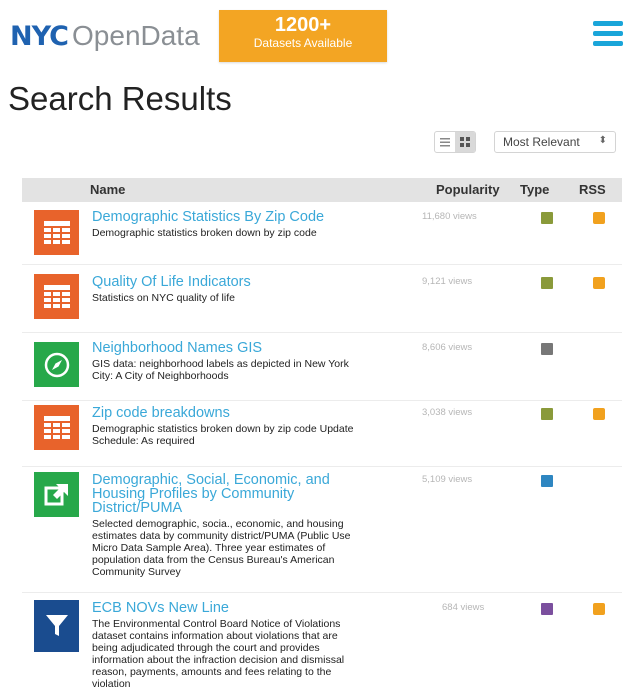 This screenshot has width=633, height=695. What do you see at coordinates (449, 216) in the screenshot?
I see `popularity-views: 11,680 views` at bounding box center [449, 216].